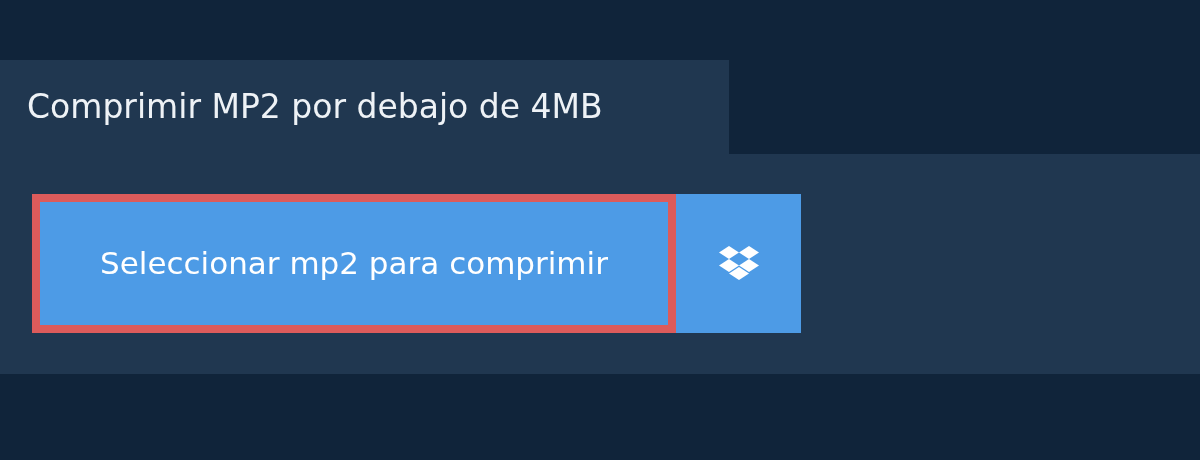 The height and width of the screenshot is (460, 1200). What do you see at coordinates (364, 107) in the screenshot?
I see `tab-title: Comprimir MP2 por debajo de 4MB` at bounding box center [364, 107].